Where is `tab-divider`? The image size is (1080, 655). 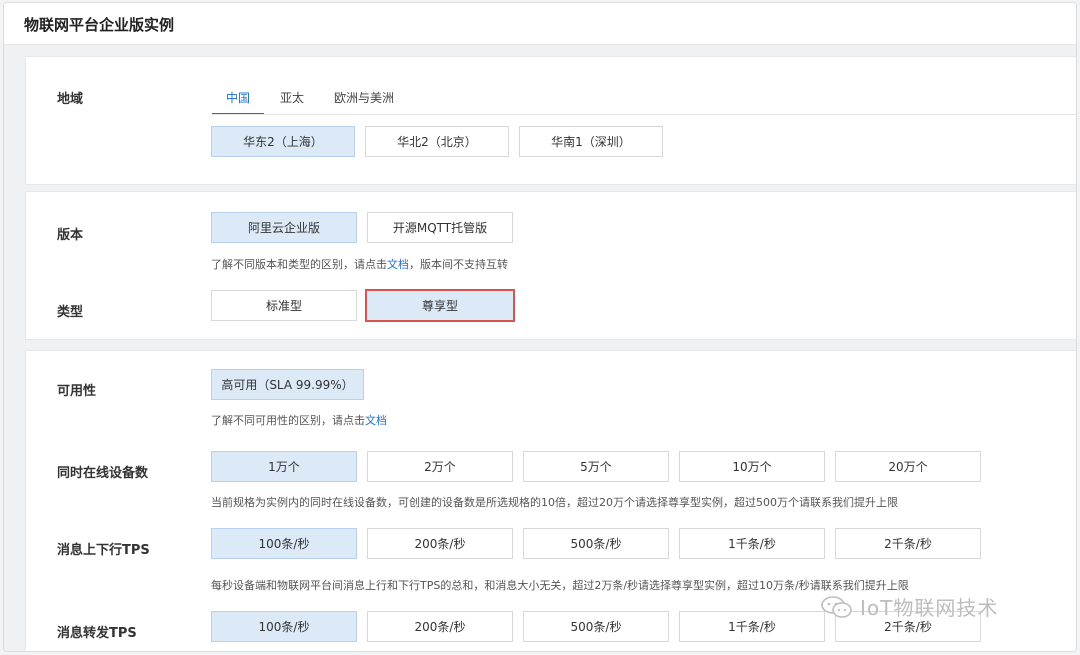
tab-divider is located at coordinates (644, 114).